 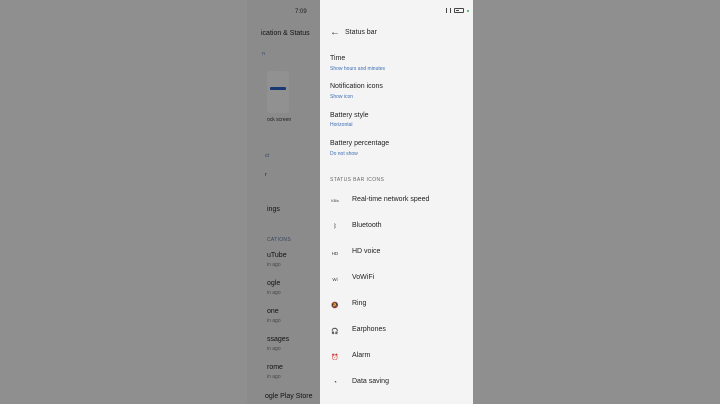 What do you see at coordinates (369, 329) in the screenshot?
I see `status-icon-label: Earphones` at bounding box center [369, 329].